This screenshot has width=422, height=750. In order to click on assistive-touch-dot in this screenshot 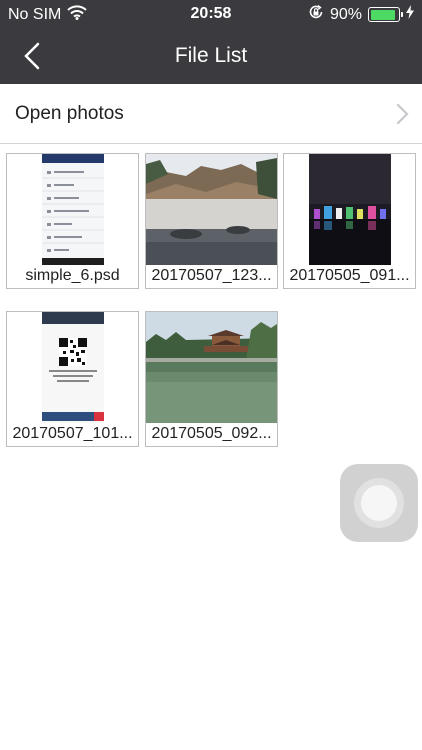, I will do `click(379, 503)`.